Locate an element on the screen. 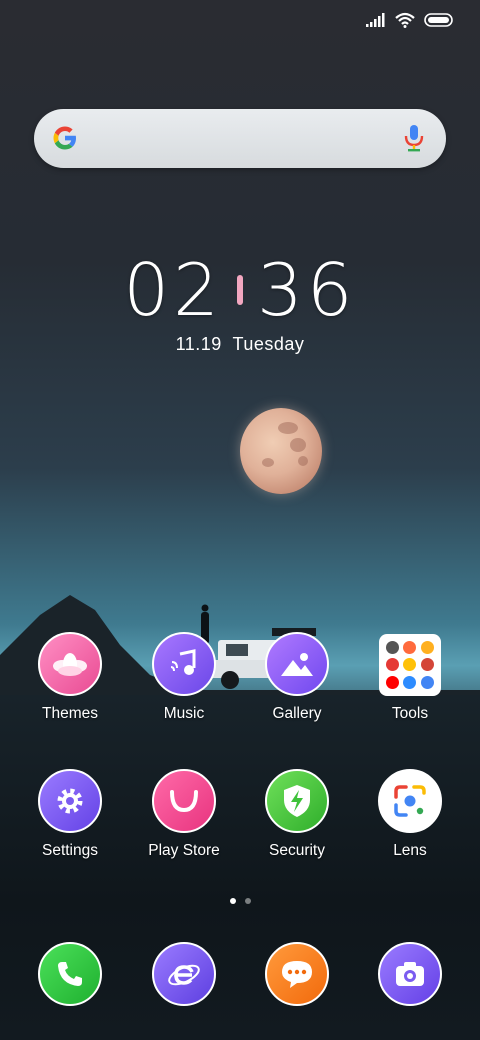  phone-icon is located at coordinates (70, 974).